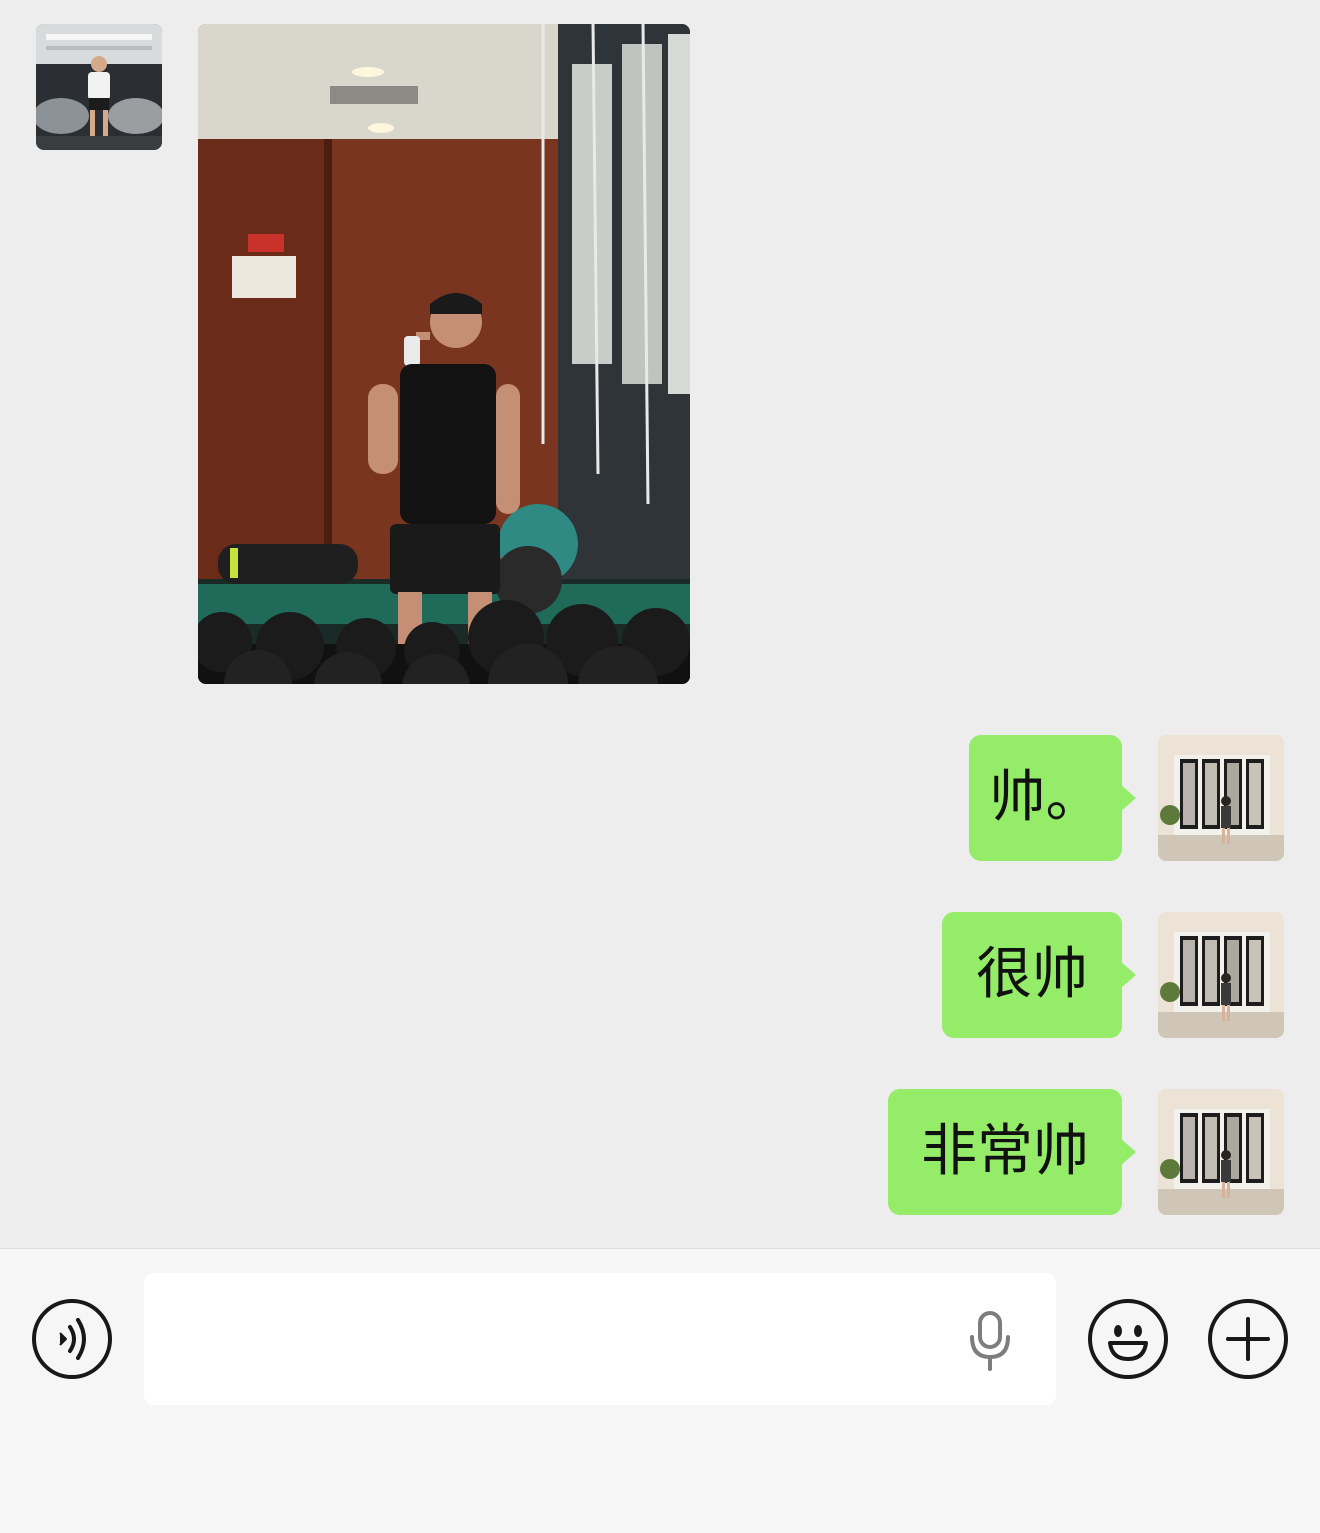  I want to click on emoji-icon, so click(1128, 1343).